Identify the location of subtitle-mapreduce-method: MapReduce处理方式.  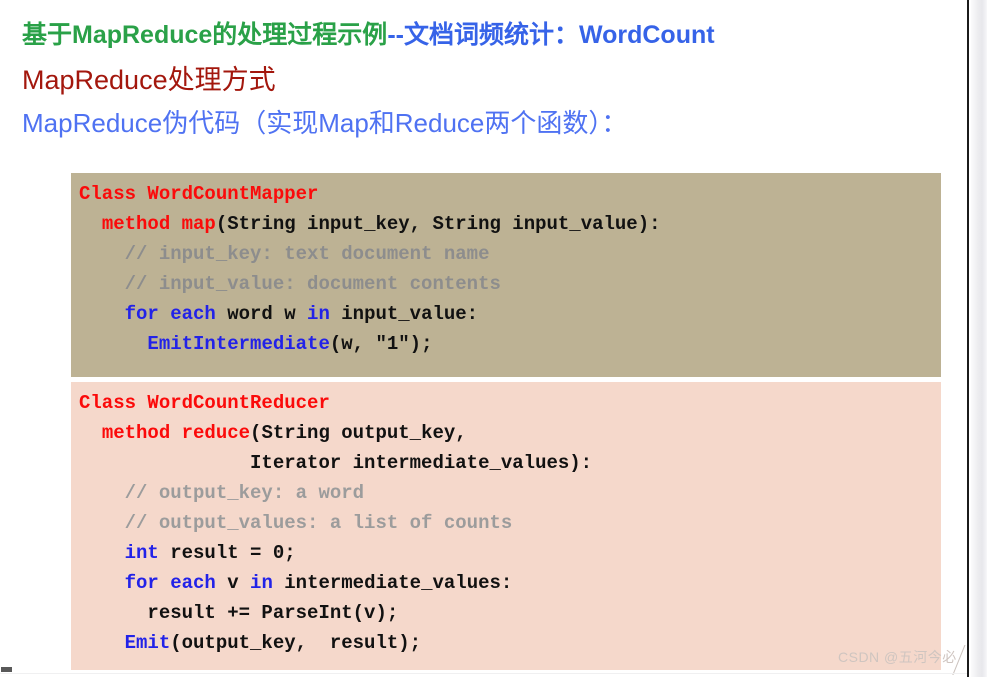
(149, 80).